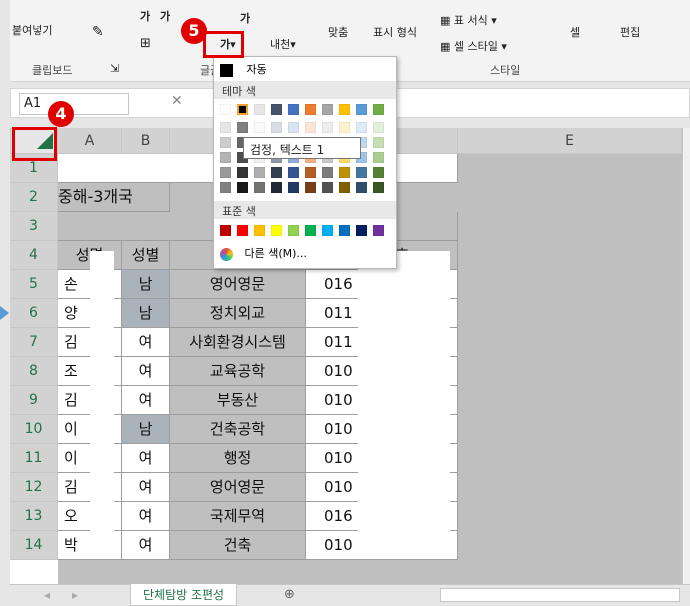 The width and height of the screenshot is (690, 606). Describe the element at coordinates (177, 101) in the screenshot. I see `cancel-icon: ✕` at that location.